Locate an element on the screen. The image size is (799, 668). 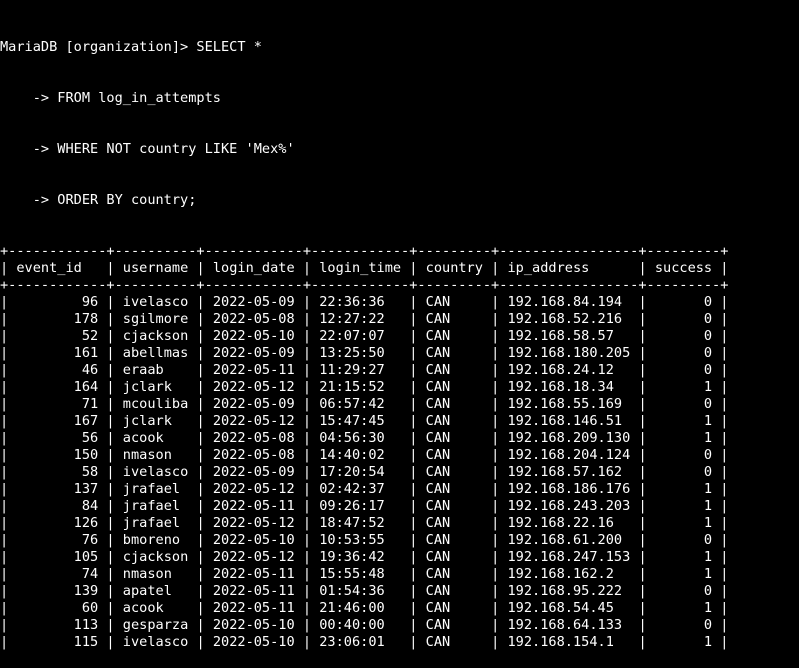
cell-event_id: 74 is located at coordinates (57, 574).